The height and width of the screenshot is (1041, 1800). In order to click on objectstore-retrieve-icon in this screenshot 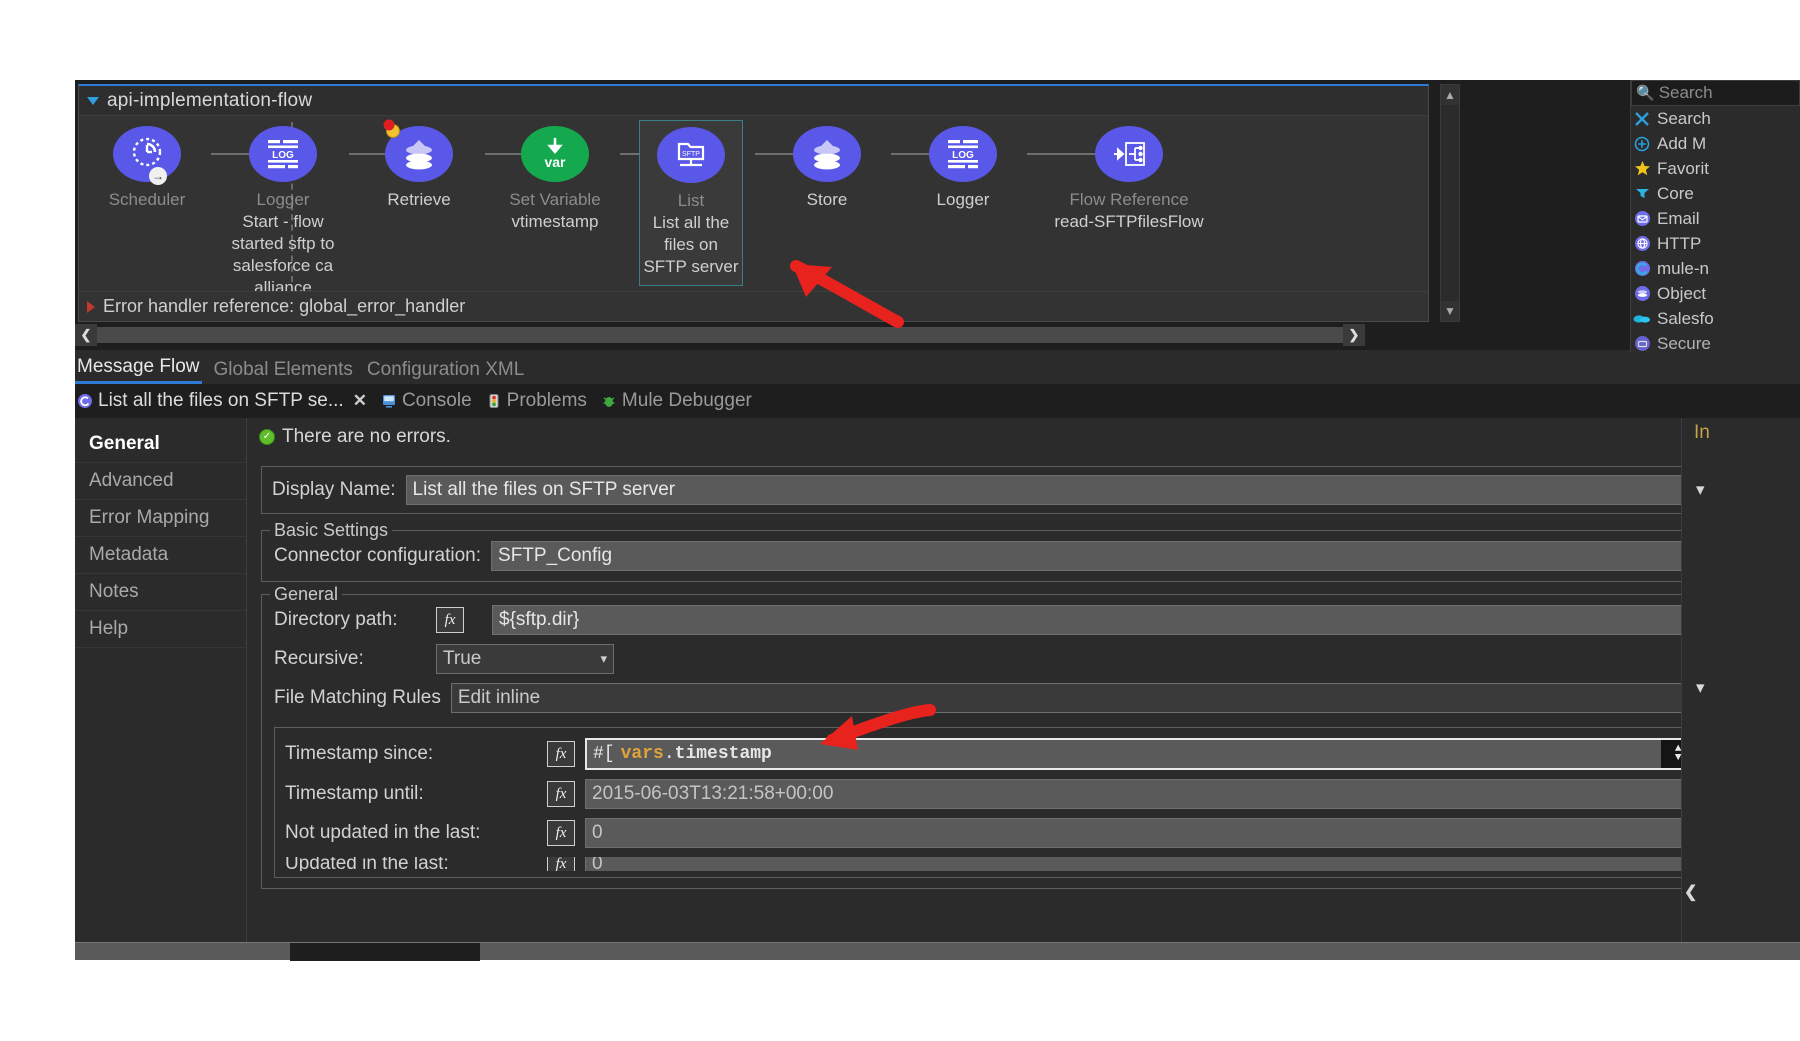, I will do `click(418, 150)`.